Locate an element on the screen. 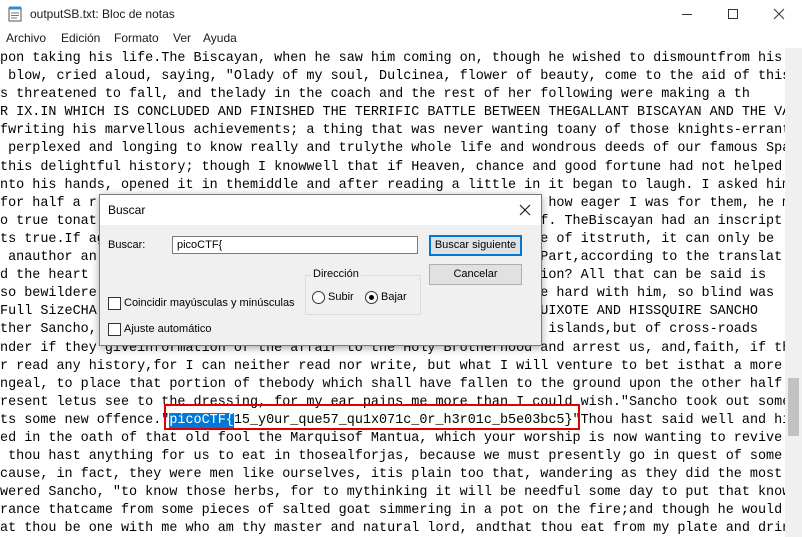 The height and width of the screenshot is (537, 802). minimize-icon is located at coordinates (687, 14).